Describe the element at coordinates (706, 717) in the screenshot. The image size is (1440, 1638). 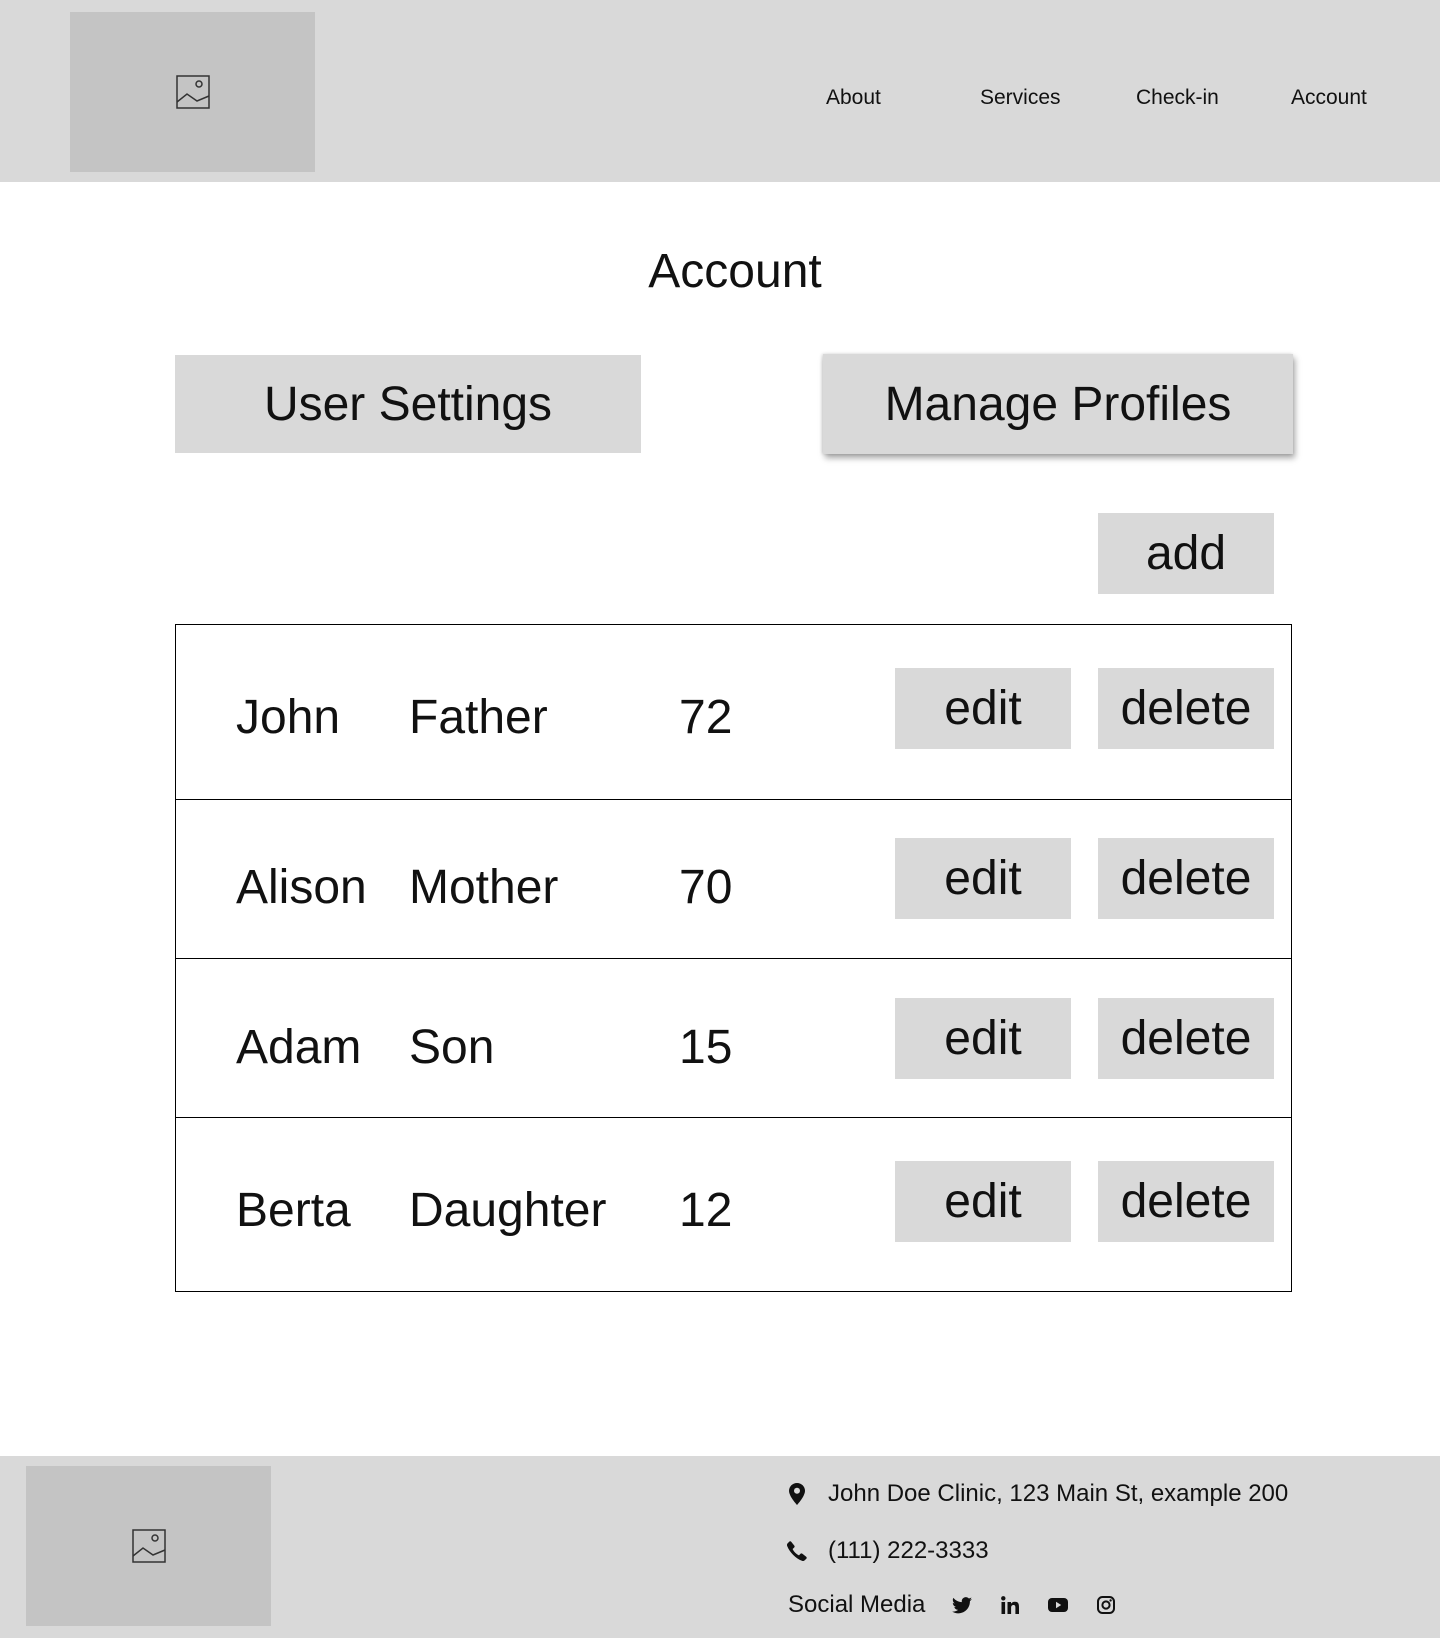
I see `profile-age: 72` at that location.